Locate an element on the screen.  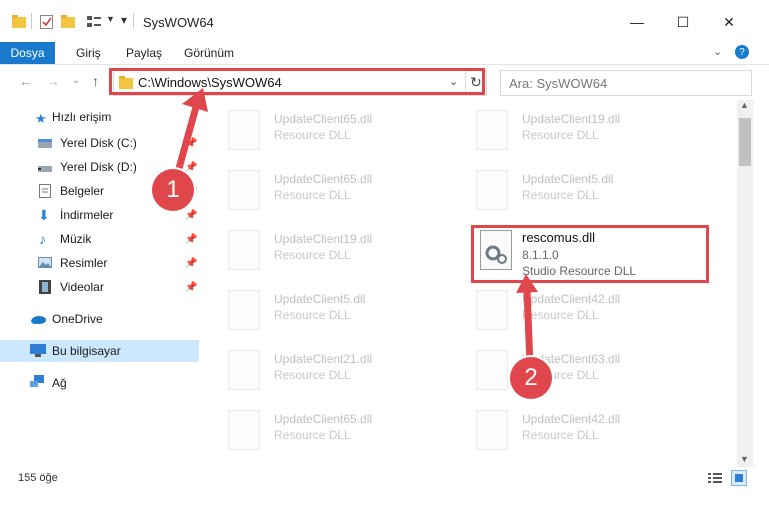
step-2-badge: 2 is located at coordinates (531, 378).